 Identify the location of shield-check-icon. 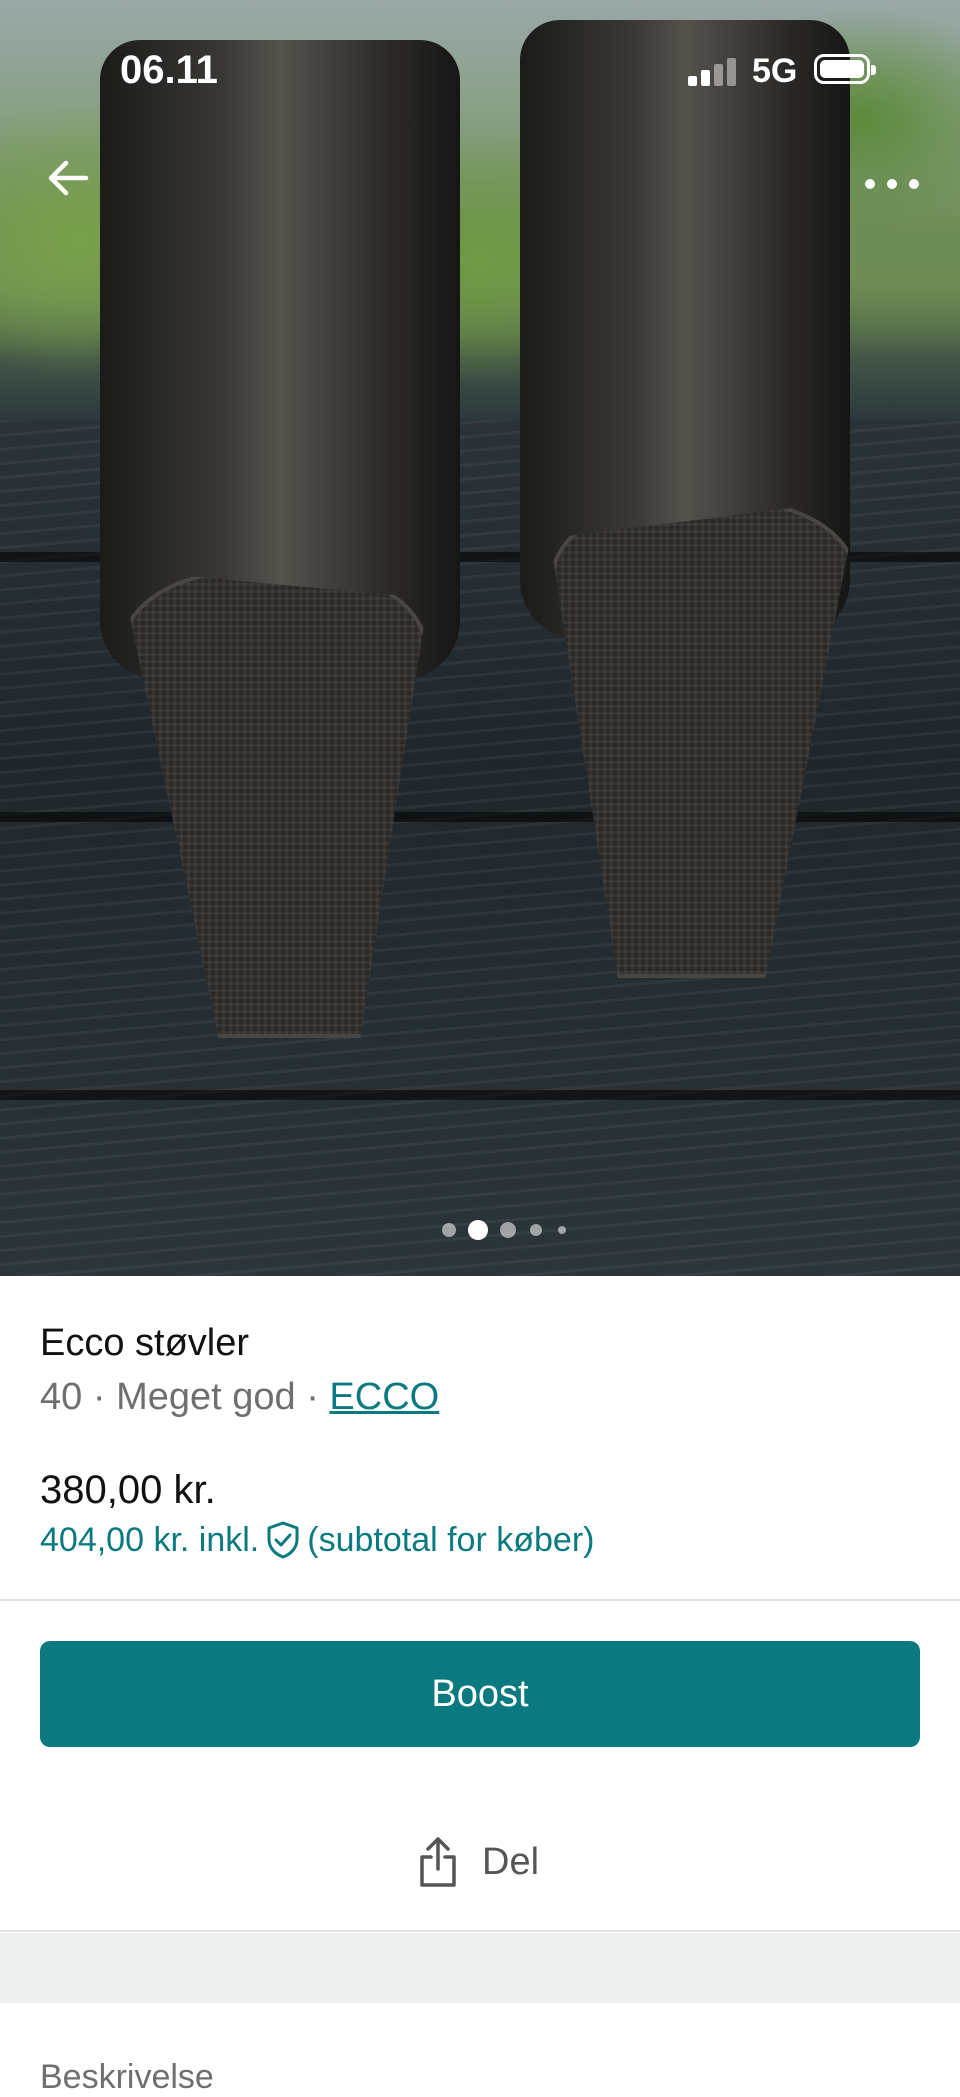
(283, 1540).